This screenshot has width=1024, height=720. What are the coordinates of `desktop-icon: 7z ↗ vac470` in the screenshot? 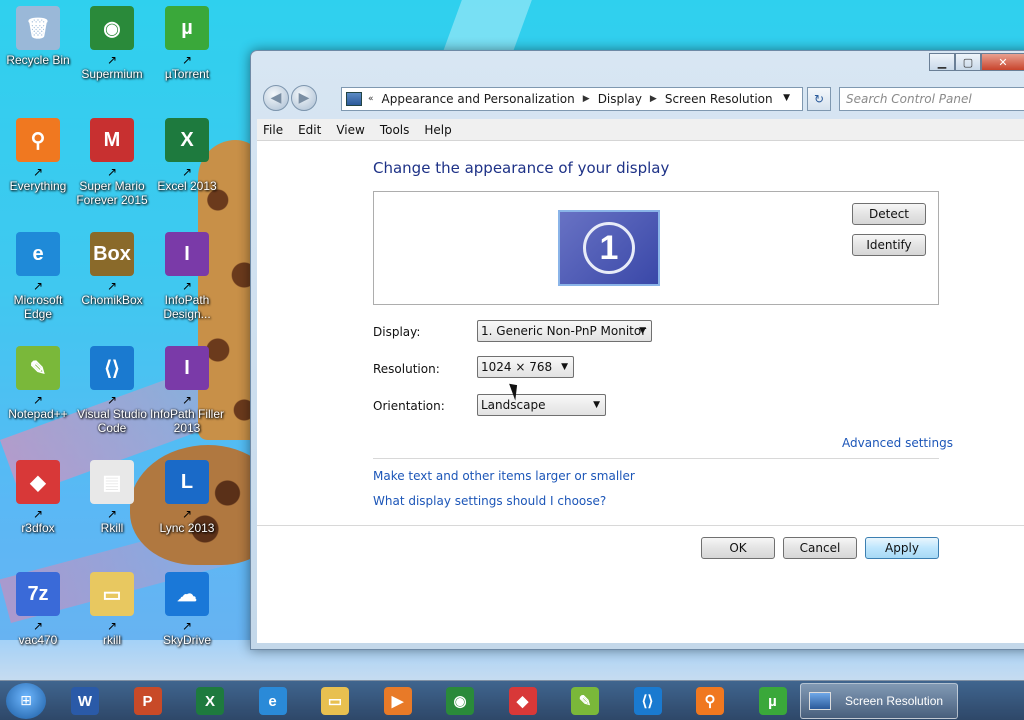 It's located at (38, 609).